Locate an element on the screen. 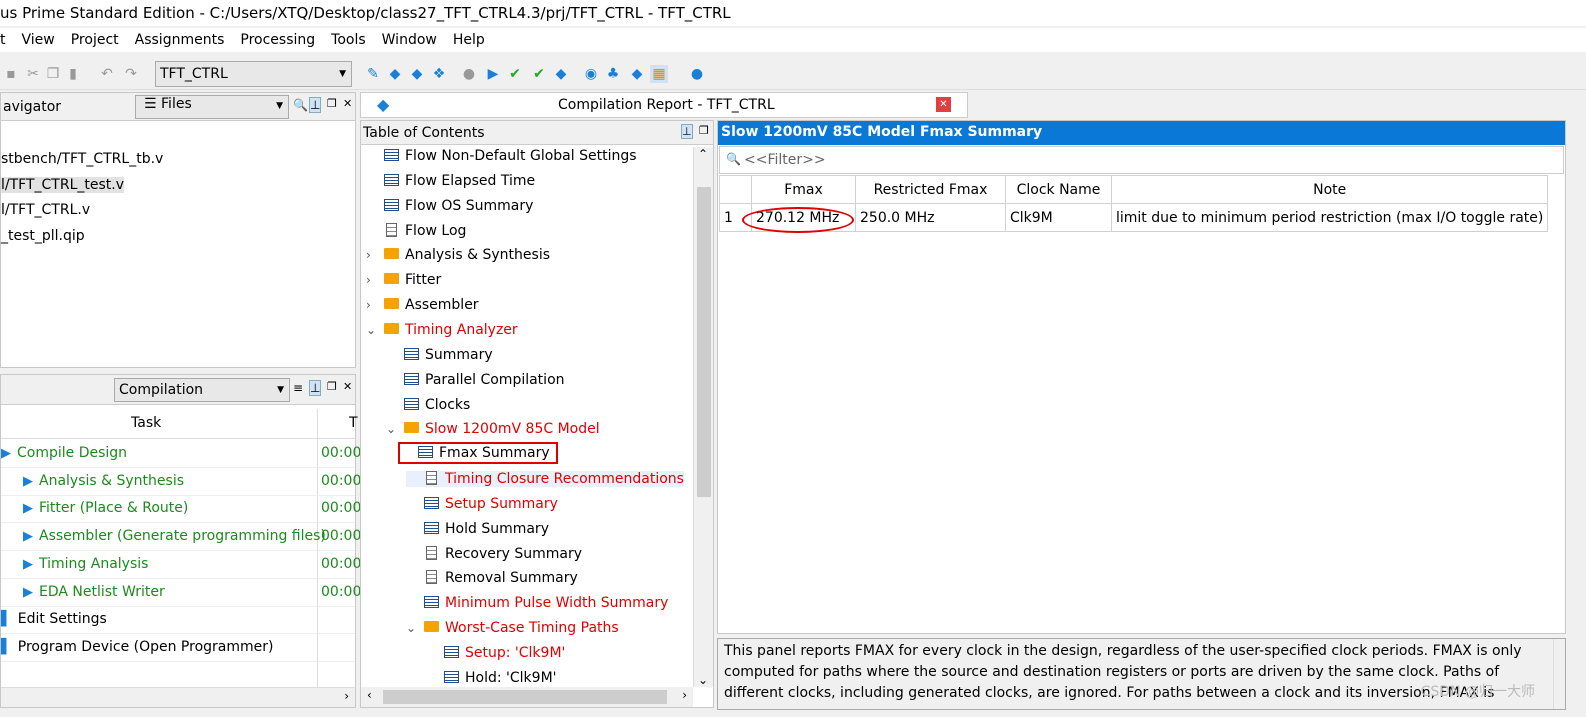 Image resolution: width=1586 pixels, height=717 pixels. column-header: Clock Name is located at coordinates (1058, 189).